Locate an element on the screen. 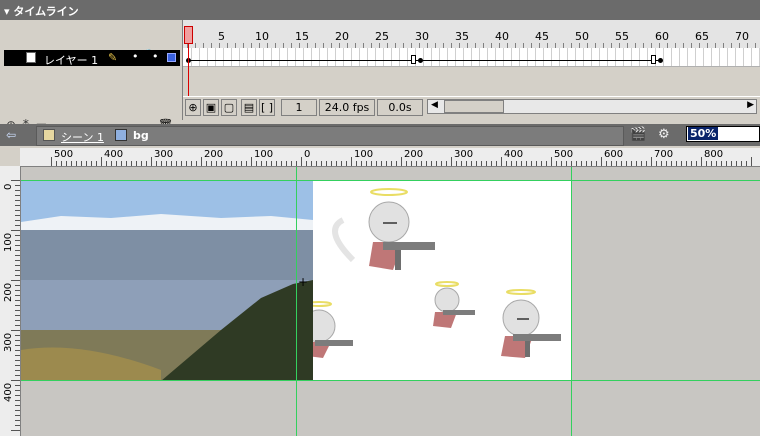 This screenshot has width=760, height=436. layer-row: レイヤー 1 ✎ • • is located at coordinates (92, 58).